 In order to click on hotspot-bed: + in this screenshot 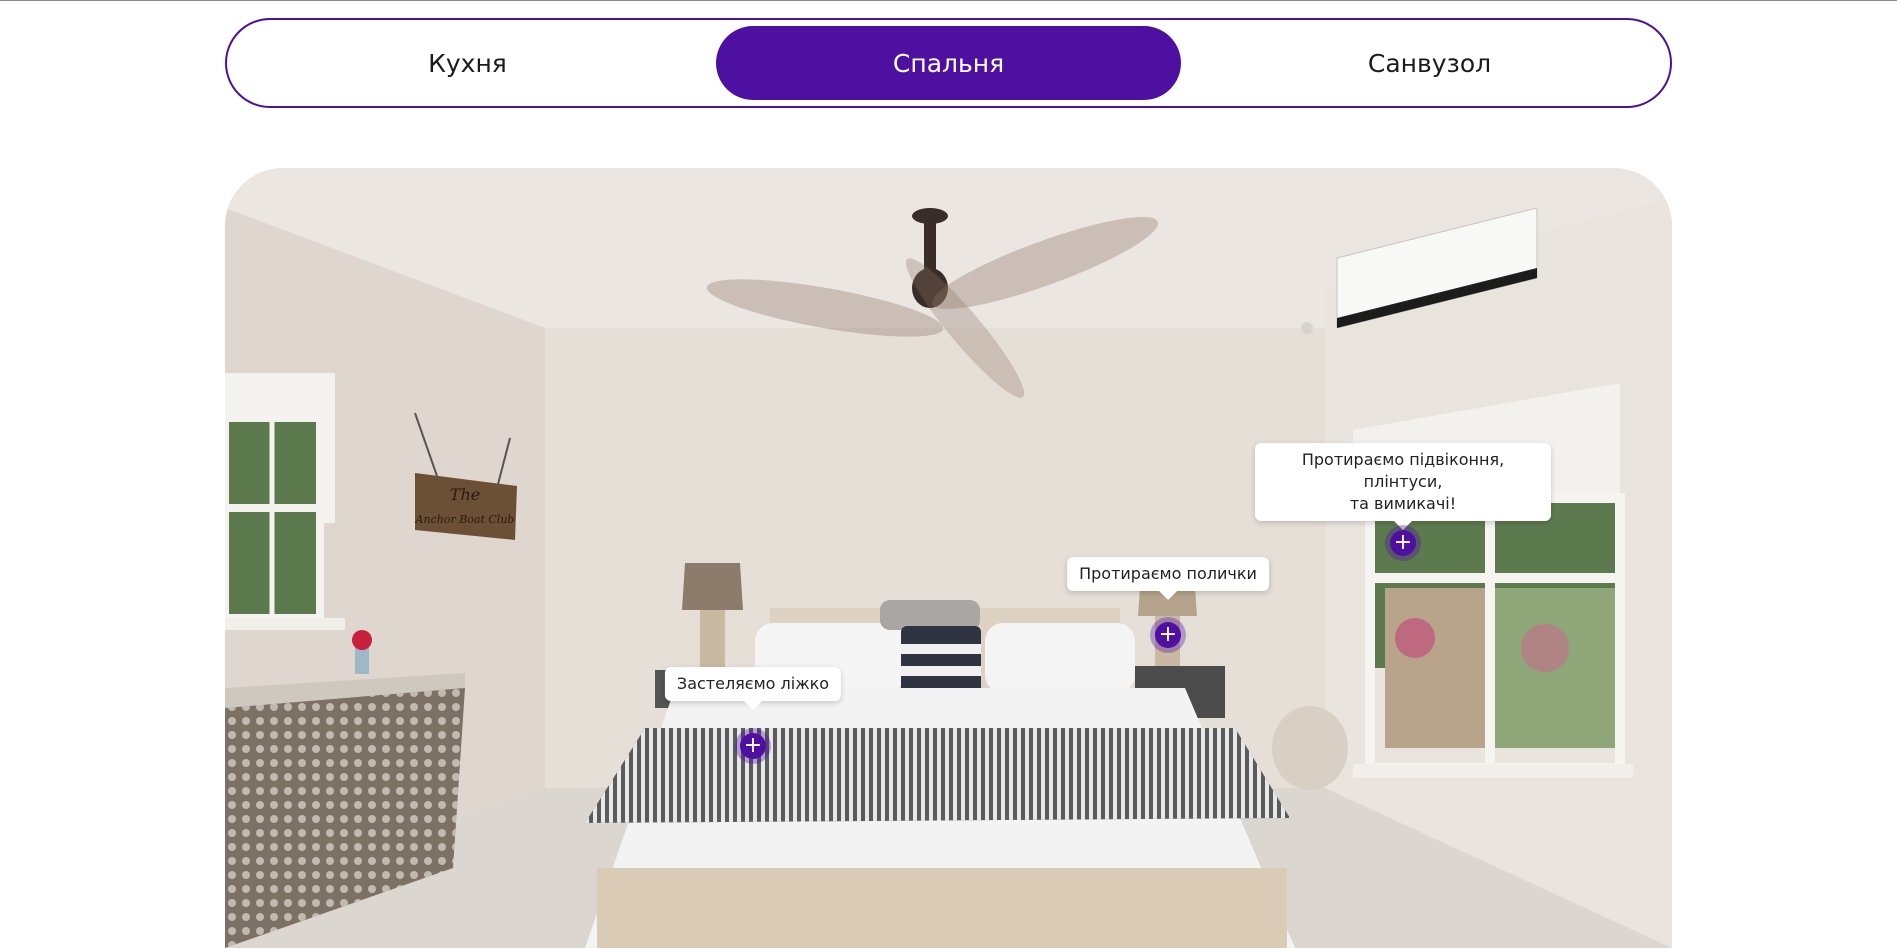, I will do `click(753, 746)`.